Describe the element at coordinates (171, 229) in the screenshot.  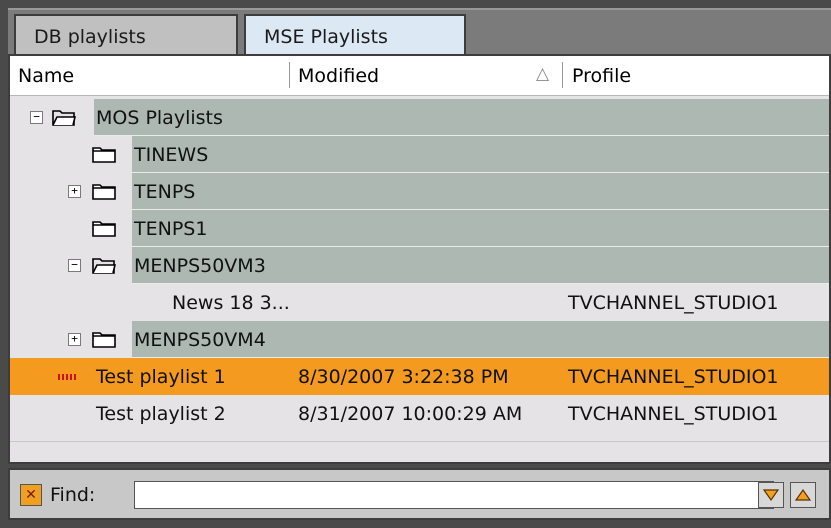
I see `row-name: TENPS1` at that location.